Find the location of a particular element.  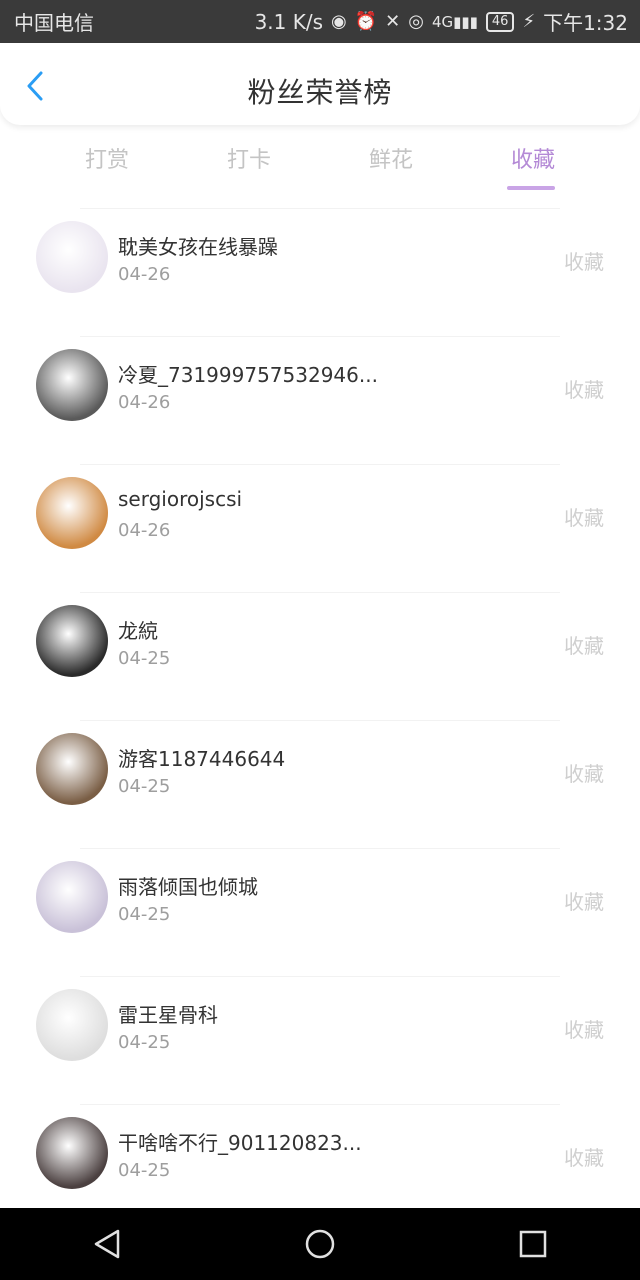

list-item: 雷王星骨科 04-25 收藏 is located at coordinates (320, 1040).